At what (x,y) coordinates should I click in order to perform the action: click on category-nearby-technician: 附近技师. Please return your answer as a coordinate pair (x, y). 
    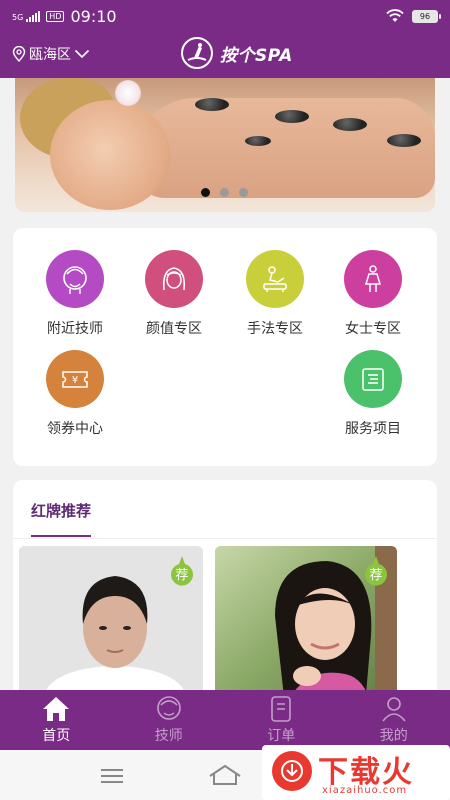
    Looking at the image, I should click on (75, 294).